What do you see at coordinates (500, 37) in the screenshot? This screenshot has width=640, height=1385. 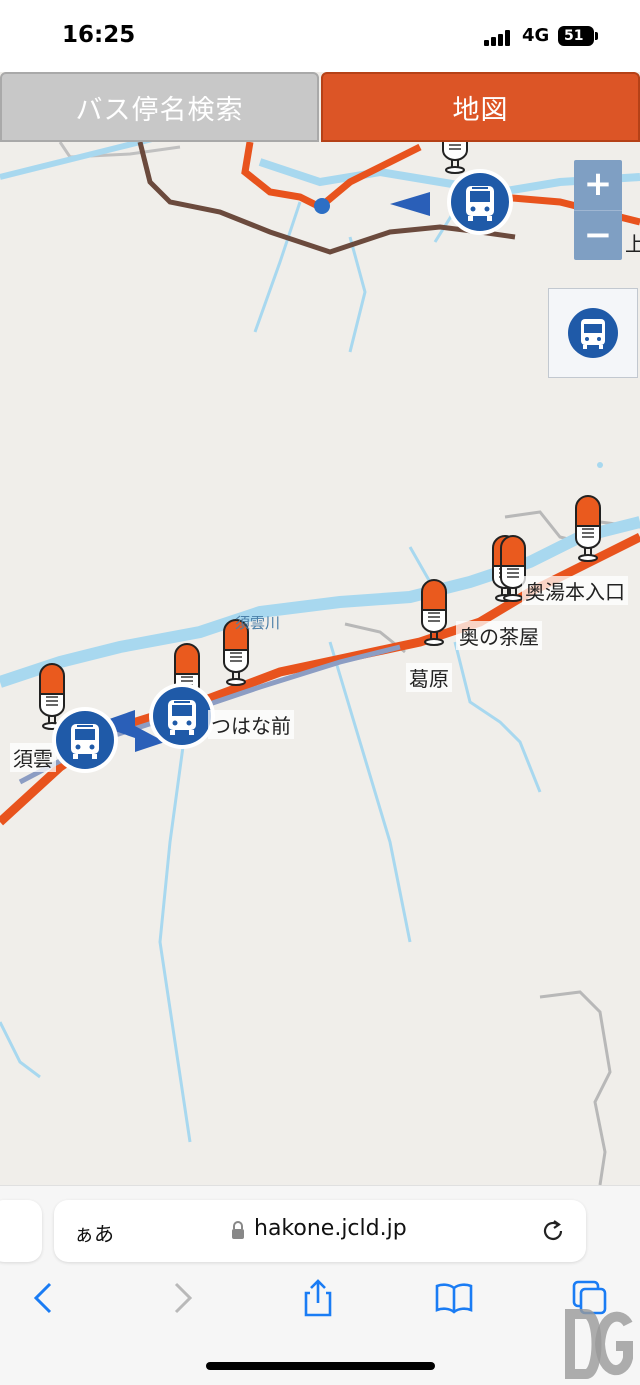 I see `cellular-signal-icon` at bounding box center [500, 37].